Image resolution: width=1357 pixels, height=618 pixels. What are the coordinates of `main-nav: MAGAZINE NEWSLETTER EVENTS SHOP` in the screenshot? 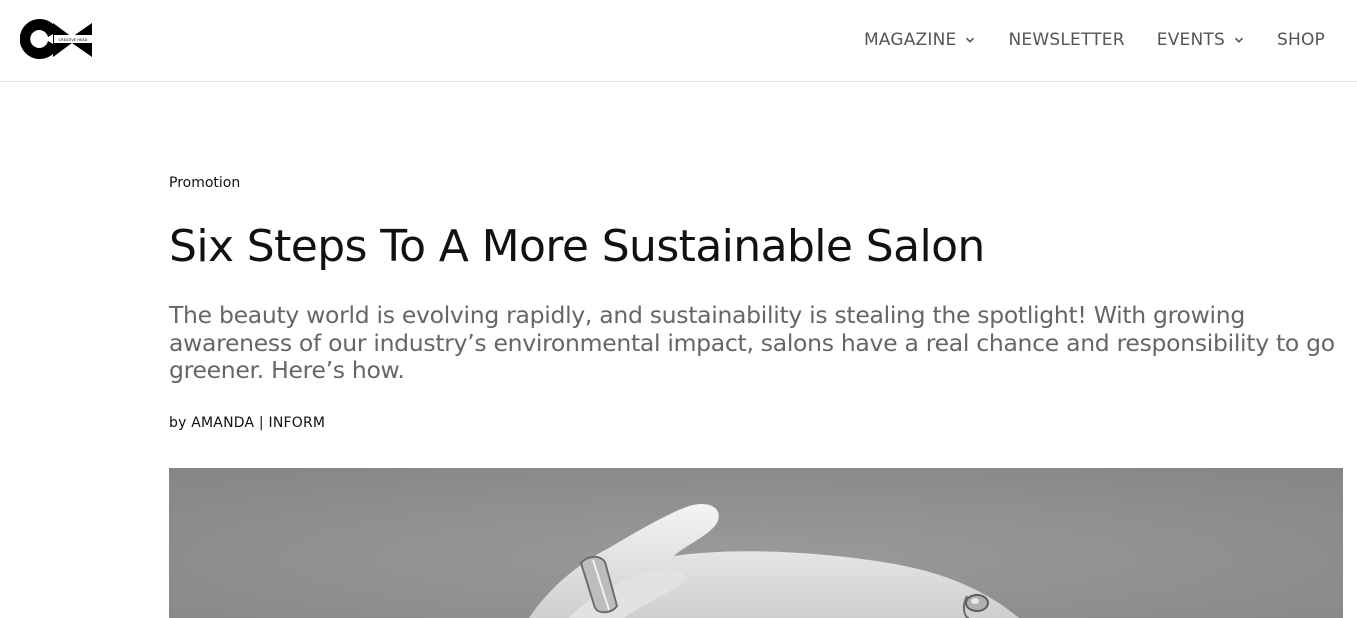 It's located at (1094, 40).